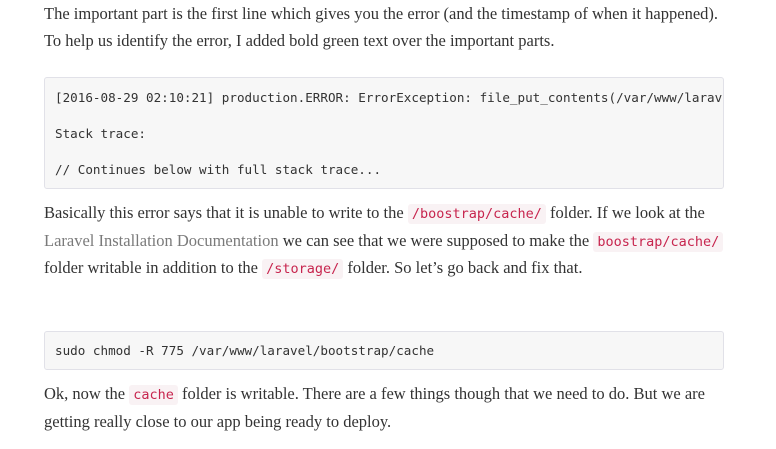  What do you see at coordinates (625, 212) in the screenshot?
I see `text-segment: folder. If we look at the` at bounding box center [625, 212].